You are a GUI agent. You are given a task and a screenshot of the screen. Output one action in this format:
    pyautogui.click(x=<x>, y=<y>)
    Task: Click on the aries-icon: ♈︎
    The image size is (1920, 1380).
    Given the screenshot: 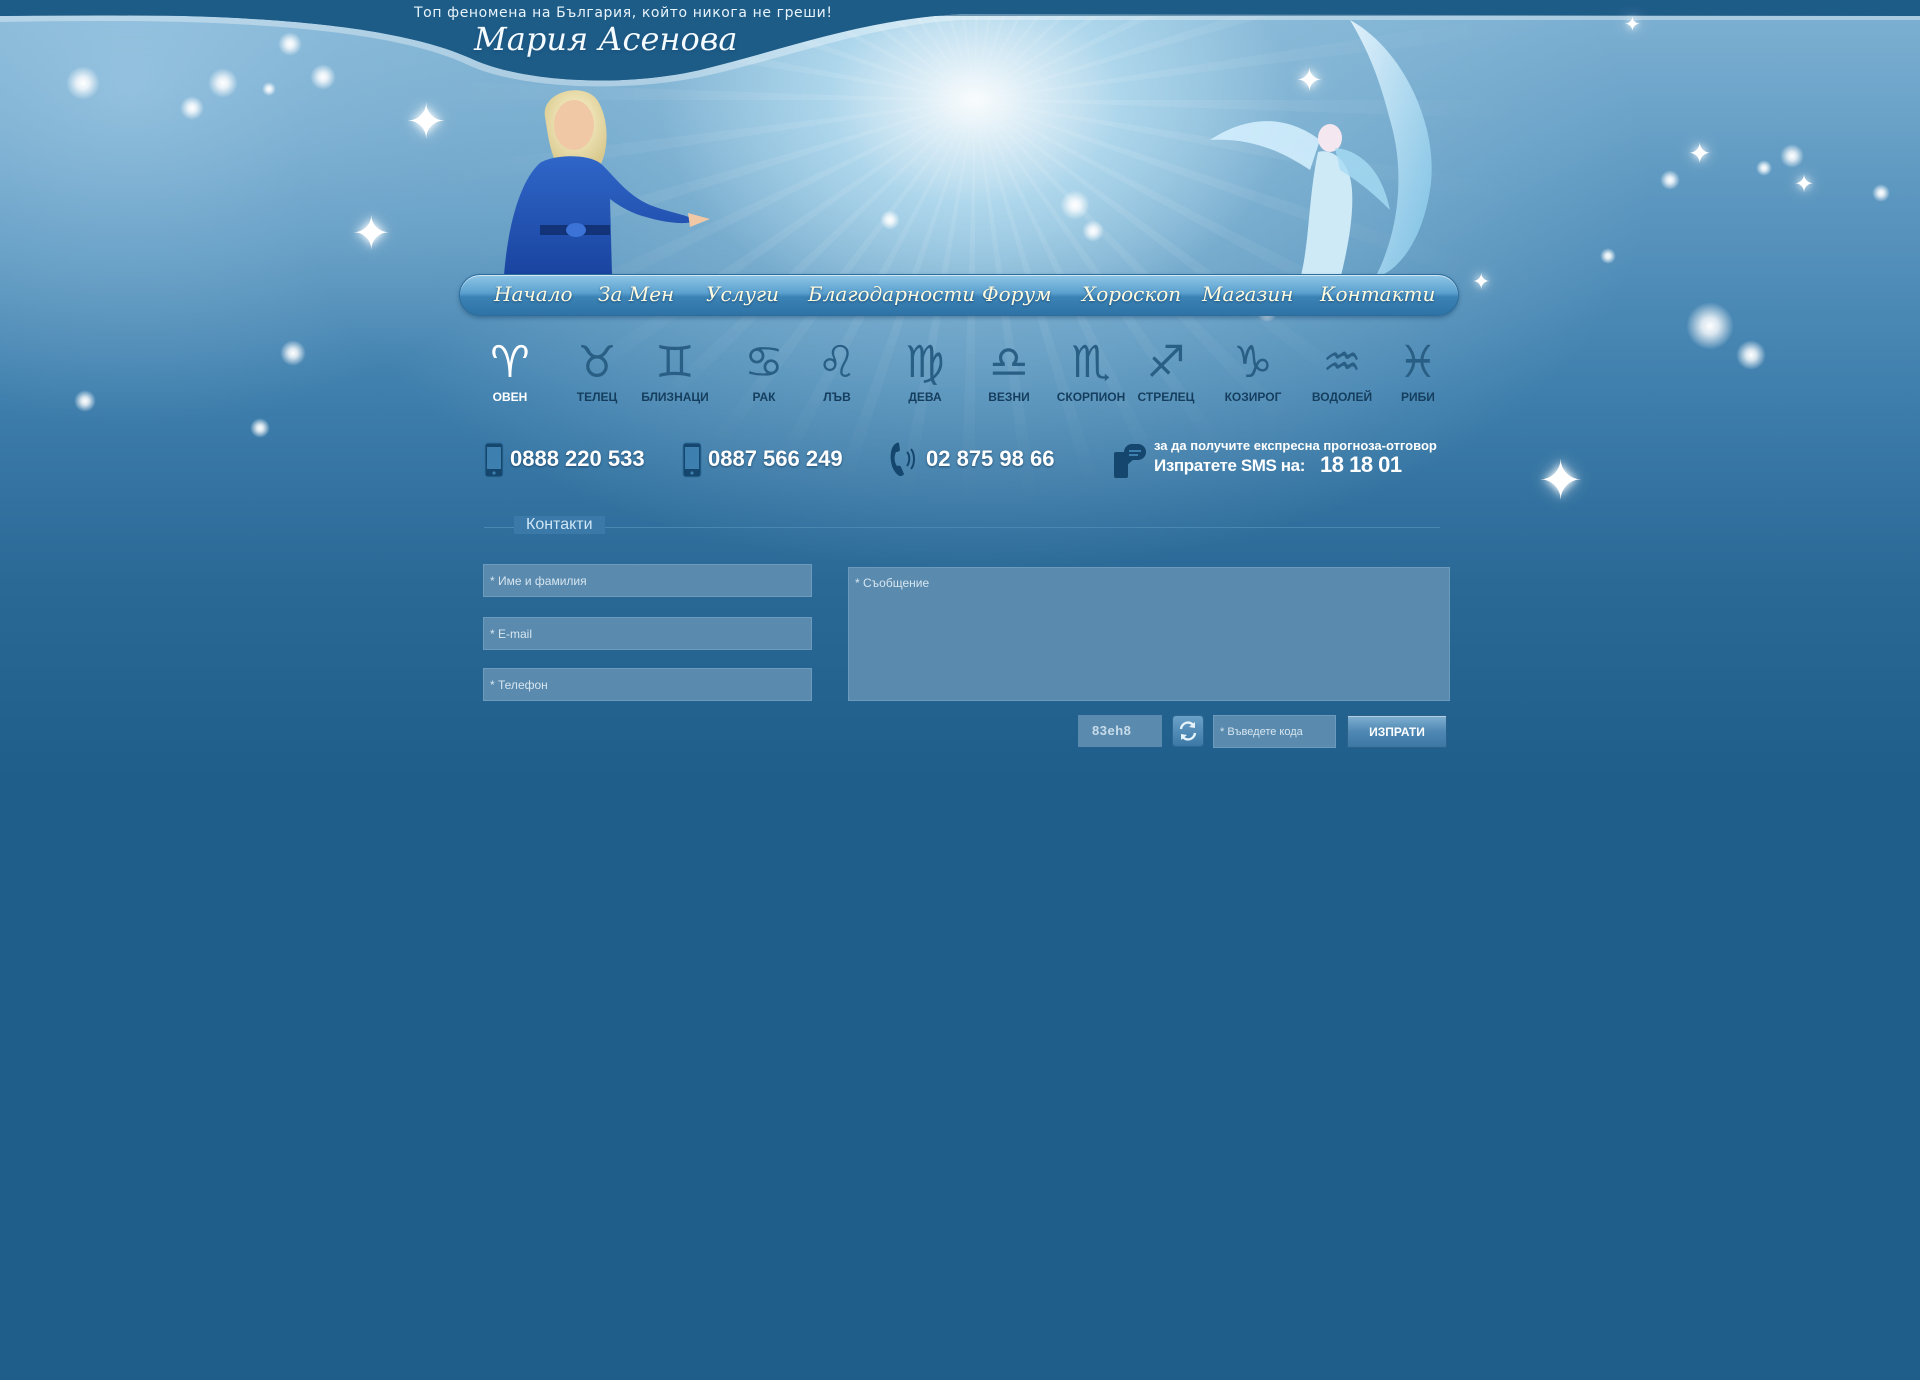 What is the action you would take?
    pyautogui.click(x=510, y=362)
    